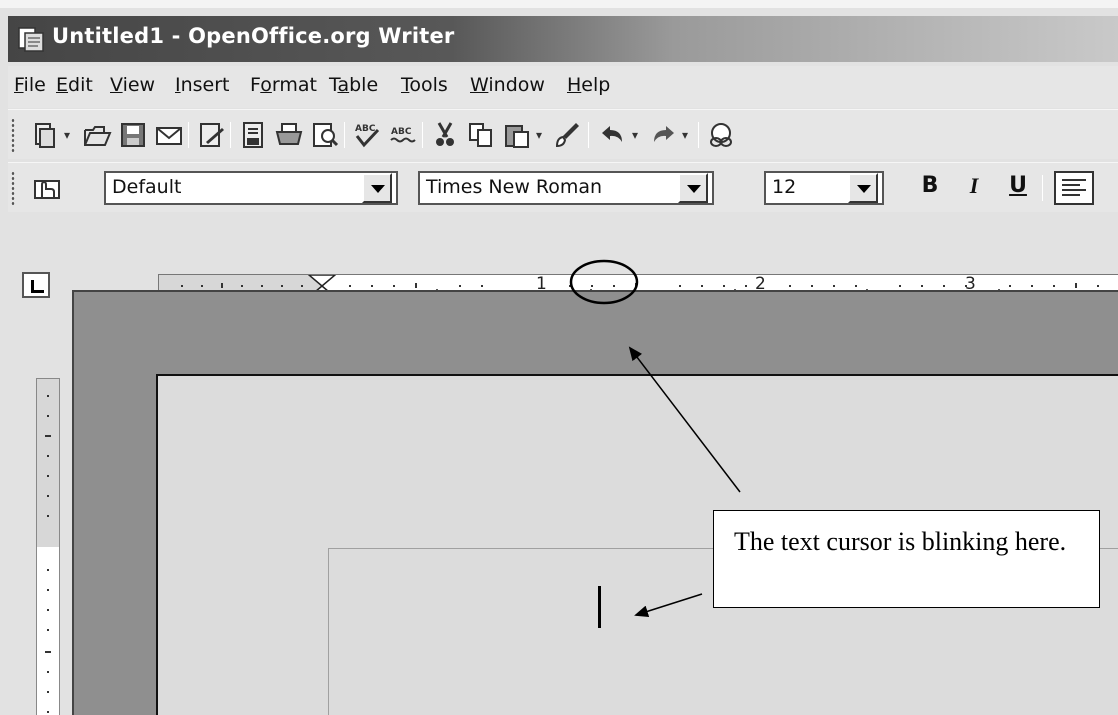 The width and height of the screenshot is (1118, 715). What do you see at coordinates (604, 282) in the screenshot?
I see `ruler-highlight-circle` at bounding box center [604, 282].